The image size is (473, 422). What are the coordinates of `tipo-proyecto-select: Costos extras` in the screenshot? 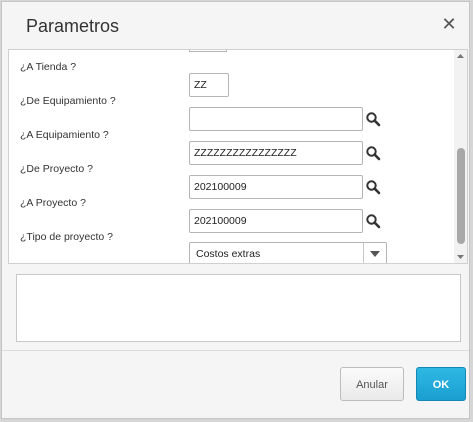 It's located at (288, 252).